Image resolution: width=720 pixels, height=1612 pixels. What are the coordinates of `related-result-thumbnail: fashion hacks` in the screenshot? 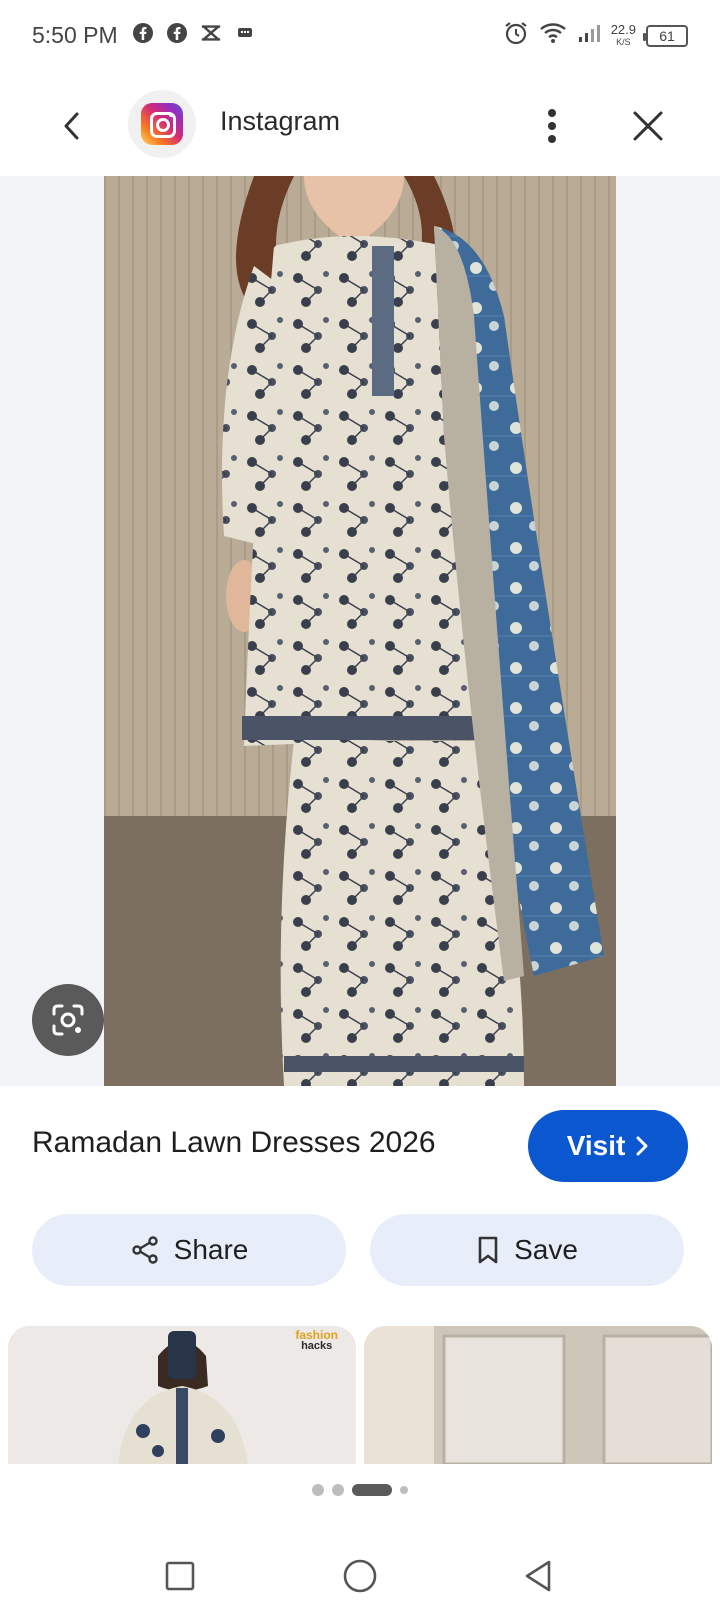 It's located at (182, 1395).